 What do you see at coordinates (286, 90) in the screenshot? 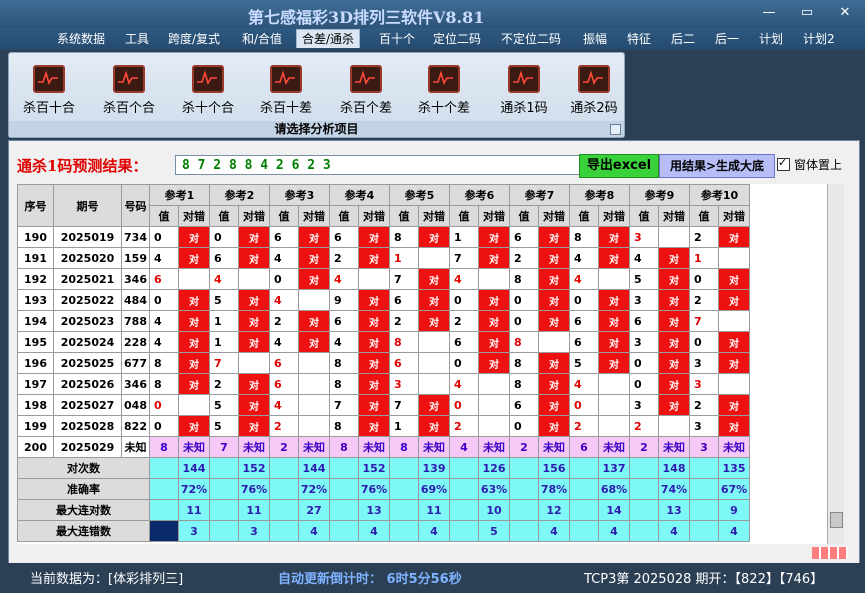
I see `ribbon-button-3: 杀百十差` at bounding box center [286, 90].